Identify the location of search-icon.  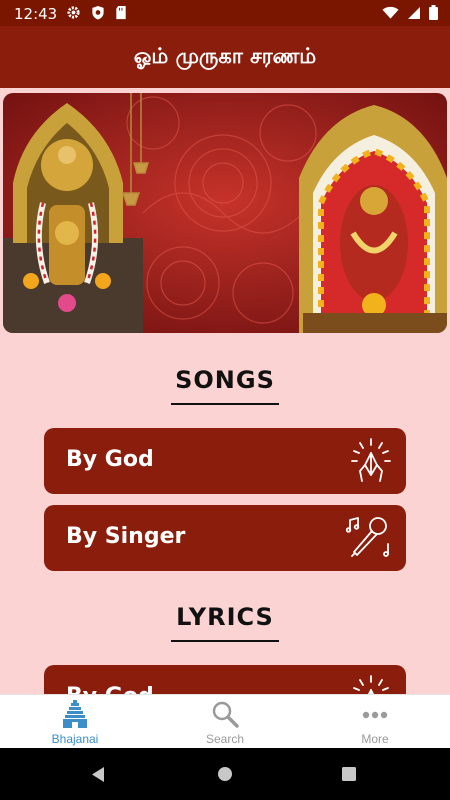
(225, 714).